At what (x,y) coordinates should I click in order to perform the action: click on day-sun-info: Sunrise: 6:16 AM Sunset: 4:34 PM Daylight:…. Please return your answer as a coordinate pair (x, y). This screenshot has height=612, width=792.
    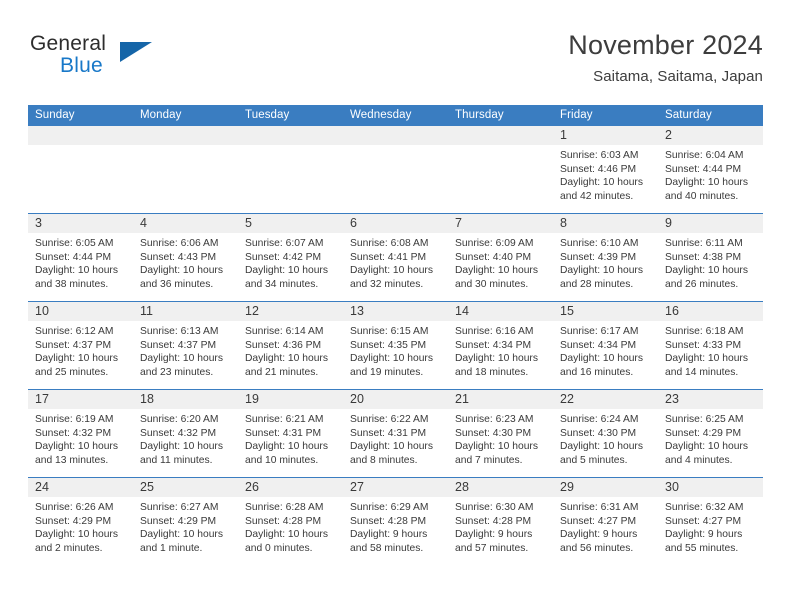
    Looking at the image, I should click on (500, 350).